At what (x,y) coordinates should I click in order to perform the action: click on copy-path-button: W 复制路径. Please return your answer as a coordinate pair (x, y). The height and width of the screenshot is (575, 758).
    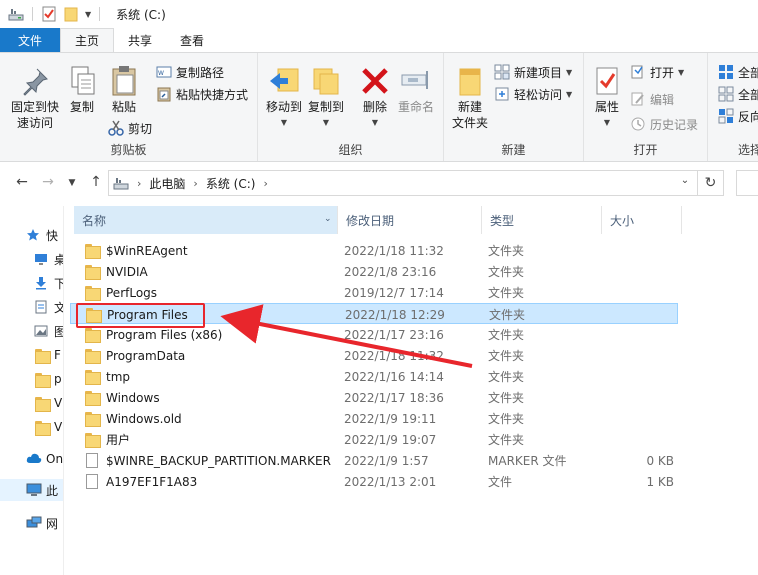
    Looking at the image, I should click on (190, 72).